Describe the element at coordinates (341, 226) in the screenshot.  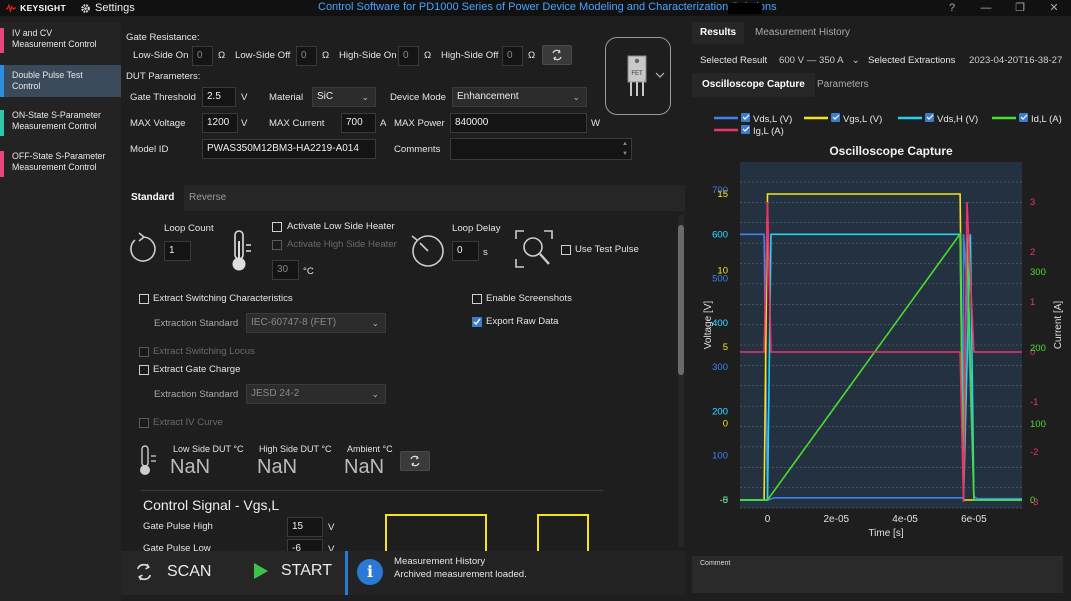
I see `activate-low-heater-label: Activate Low Side Heater` at that location.